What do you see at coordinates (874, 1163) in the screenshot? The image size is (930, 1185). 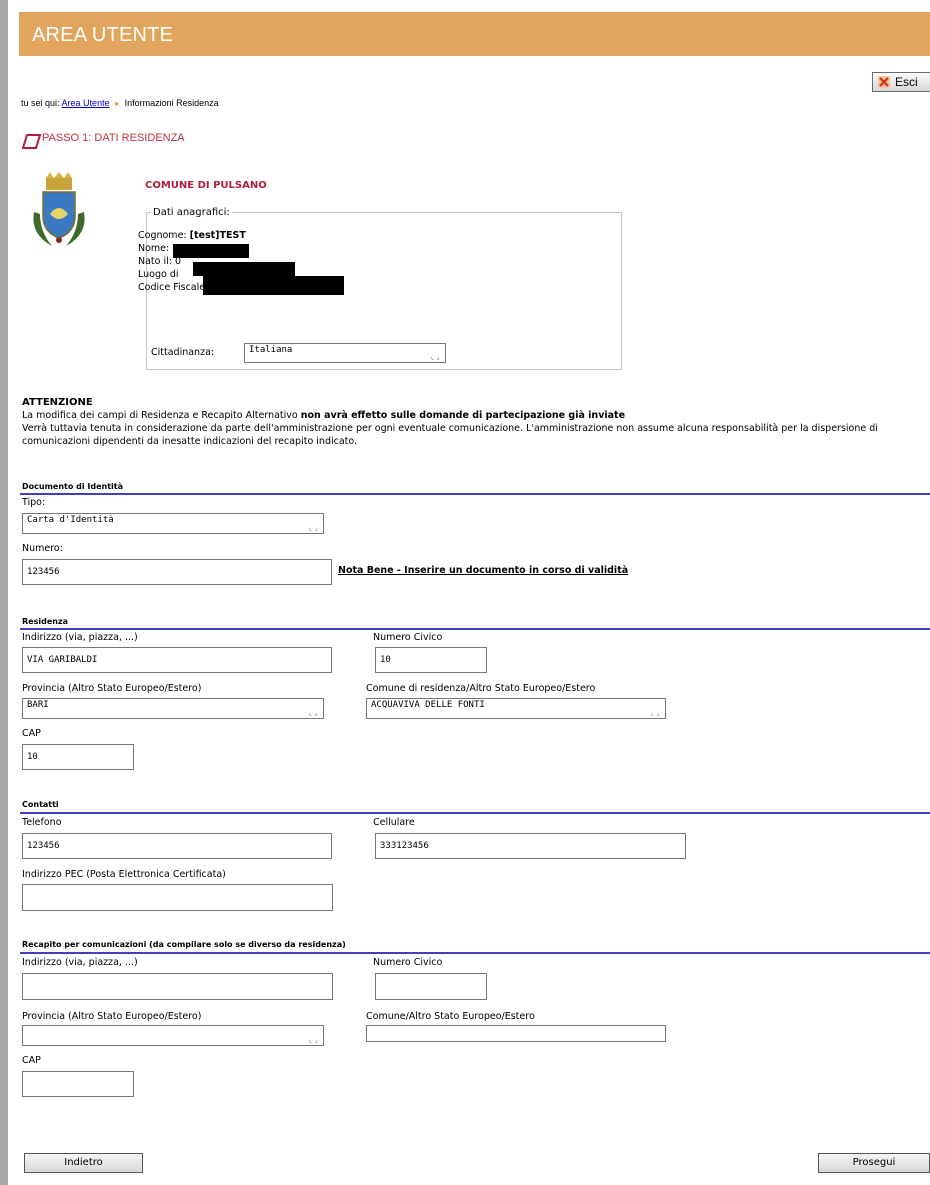 I see `prosegui-button: Prosegui` at bounding box center [874, 1163].